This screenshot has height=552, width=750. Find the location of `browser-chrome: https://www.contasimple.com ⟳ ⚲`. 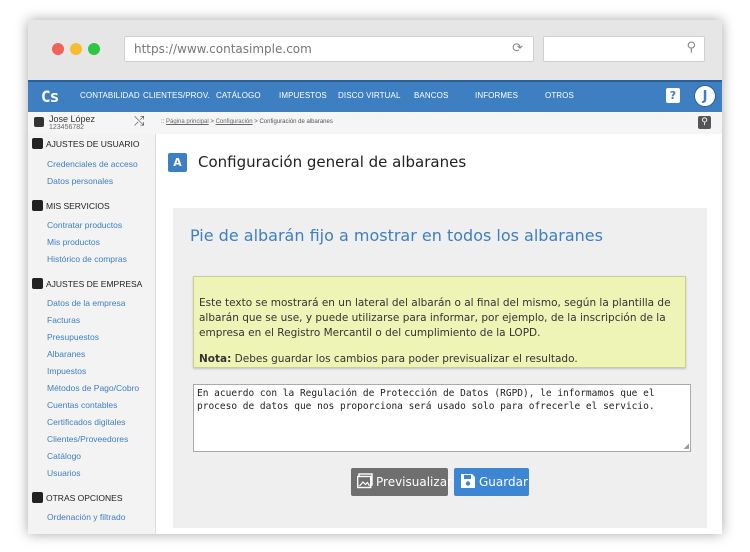

browser-chrome: https://www.contasimple.com ⟳ ⚲ is located at coordinates (375, 50).